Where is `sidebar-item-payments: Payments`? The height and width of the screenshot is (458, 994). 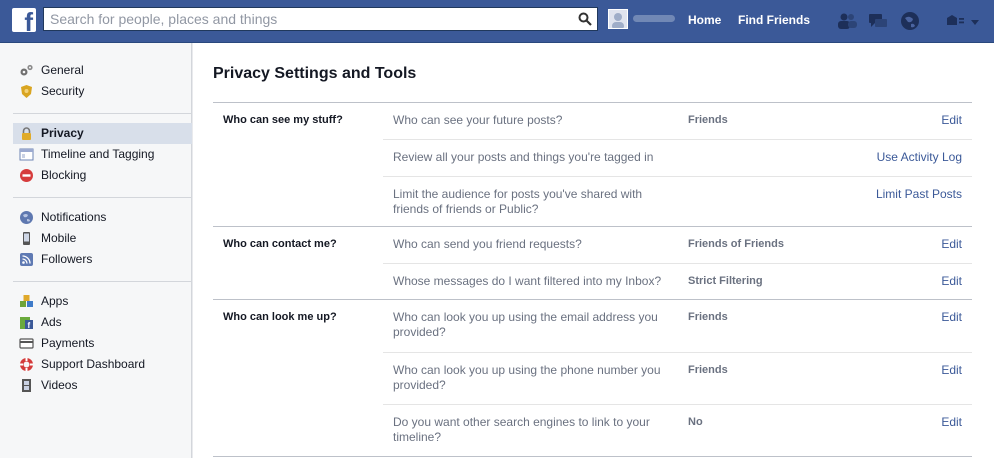
sidebar-item-payments: Payments is located at coordinates (102, 343).